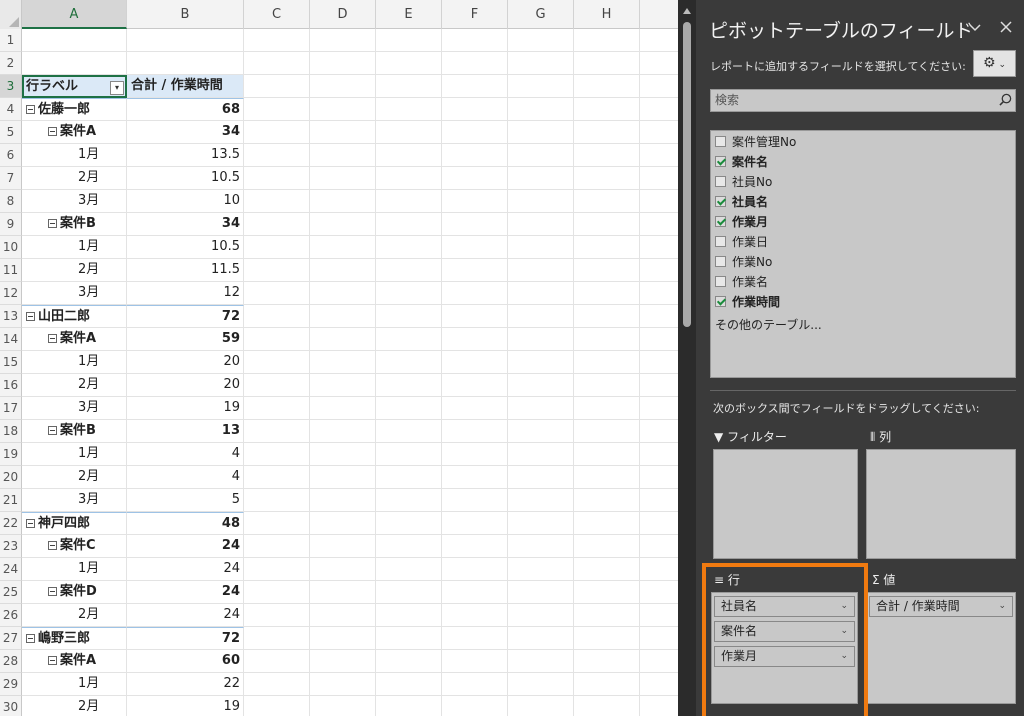 The height and width of the screenshot is (716, 1024). What do you see at coordinates (11, 40) in the screenshot?
I see `row-number: 1` at bounding box center [11, 40].